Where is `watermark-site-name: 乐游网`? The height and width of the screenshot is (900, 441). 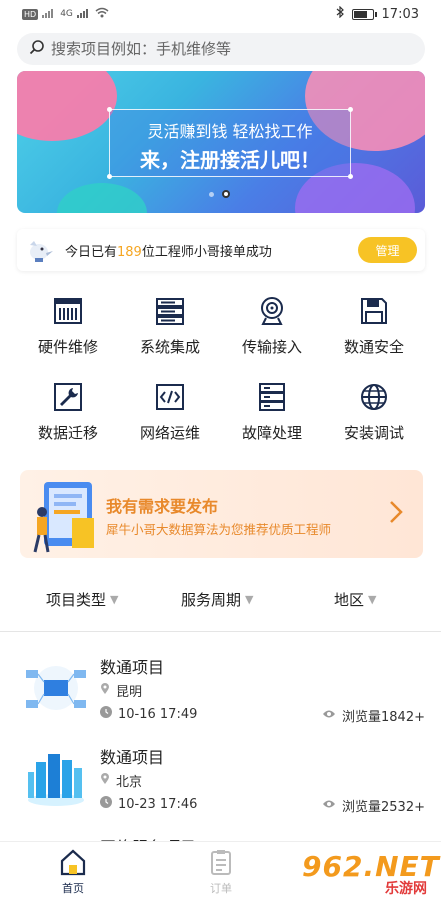
watermark-site-name: 乐游网 is located at coordinates (406, 889).